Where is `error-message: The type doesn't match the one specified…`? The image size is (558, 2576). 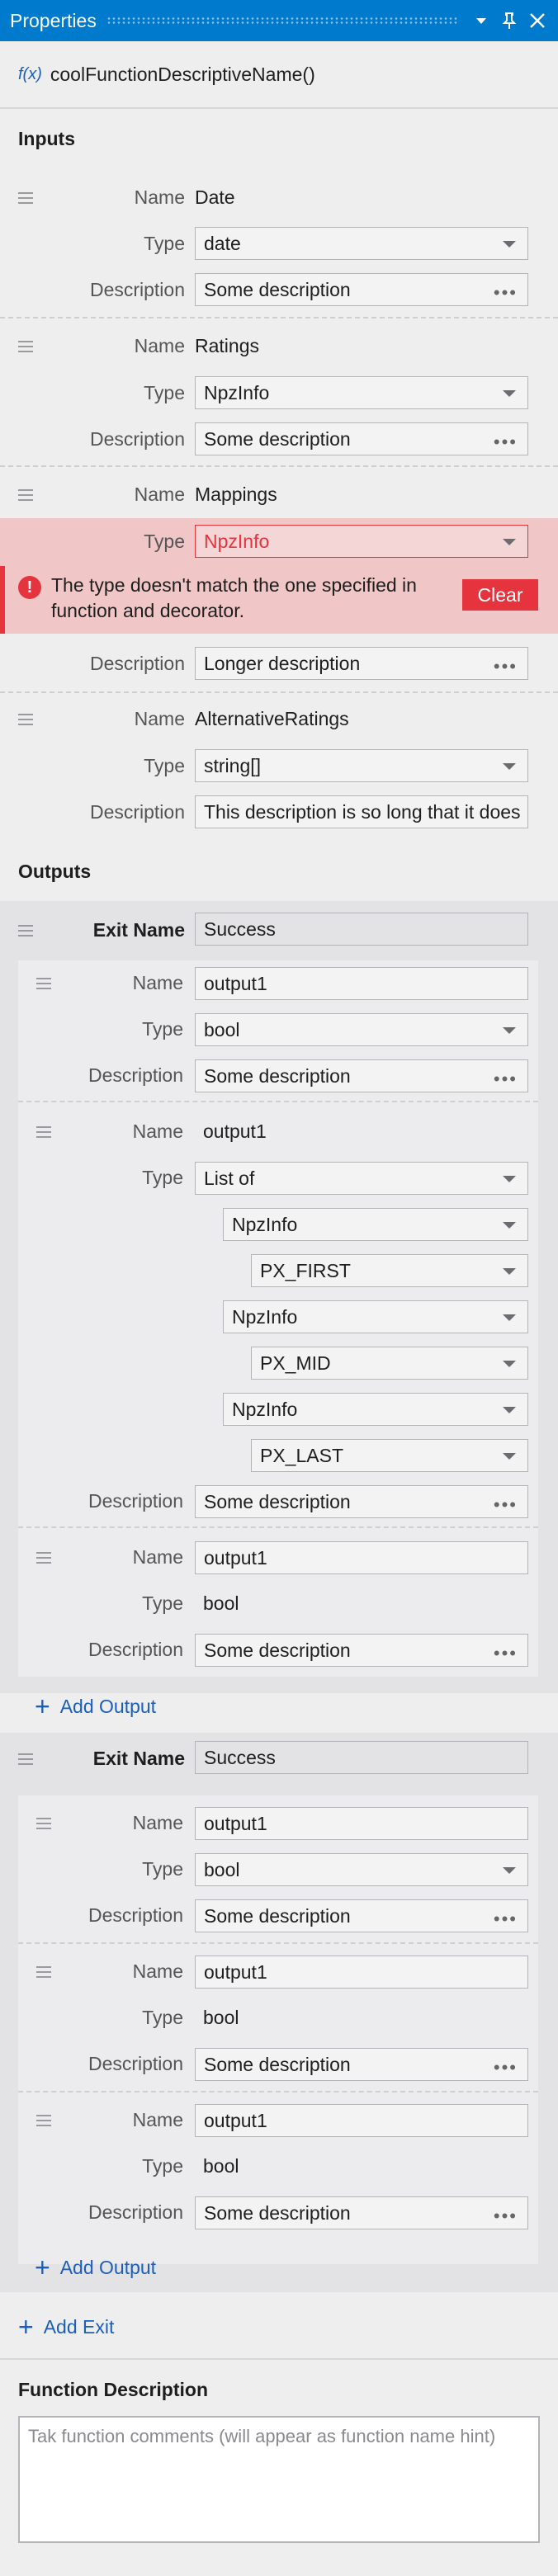
error-message: The type doesn't match the one specified… is located at coordinates (234, 597).